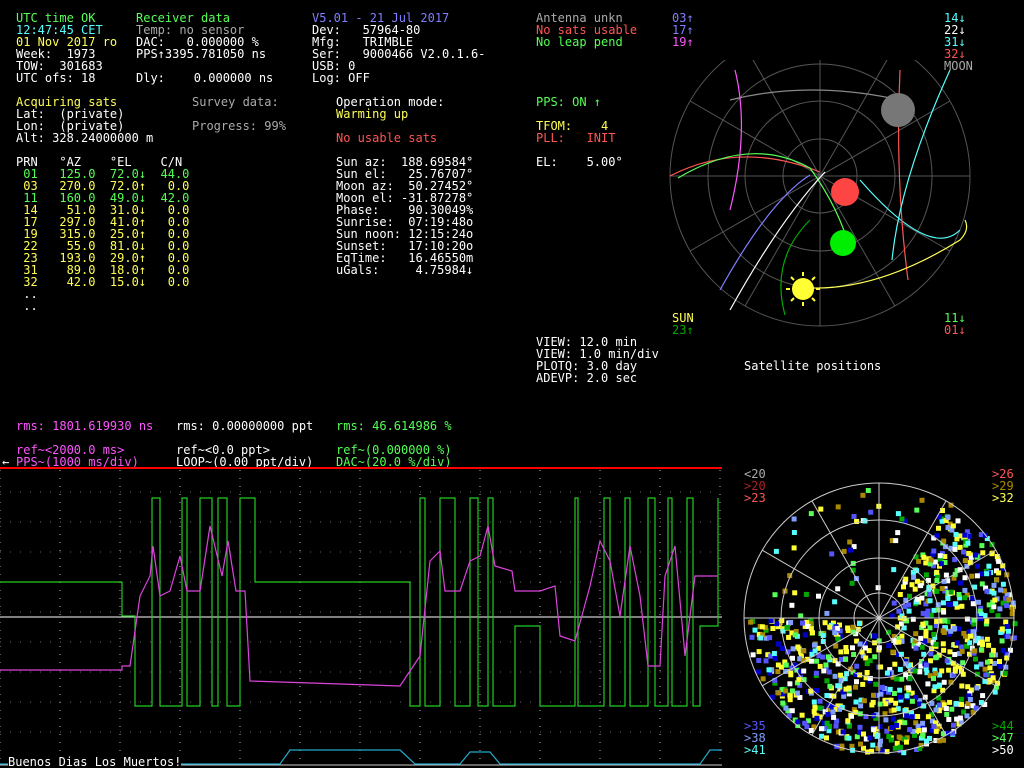 The height and width of the screenshot is (768, 1024). I want to click on sky-sat-label: 19↑, so click(683, 42).